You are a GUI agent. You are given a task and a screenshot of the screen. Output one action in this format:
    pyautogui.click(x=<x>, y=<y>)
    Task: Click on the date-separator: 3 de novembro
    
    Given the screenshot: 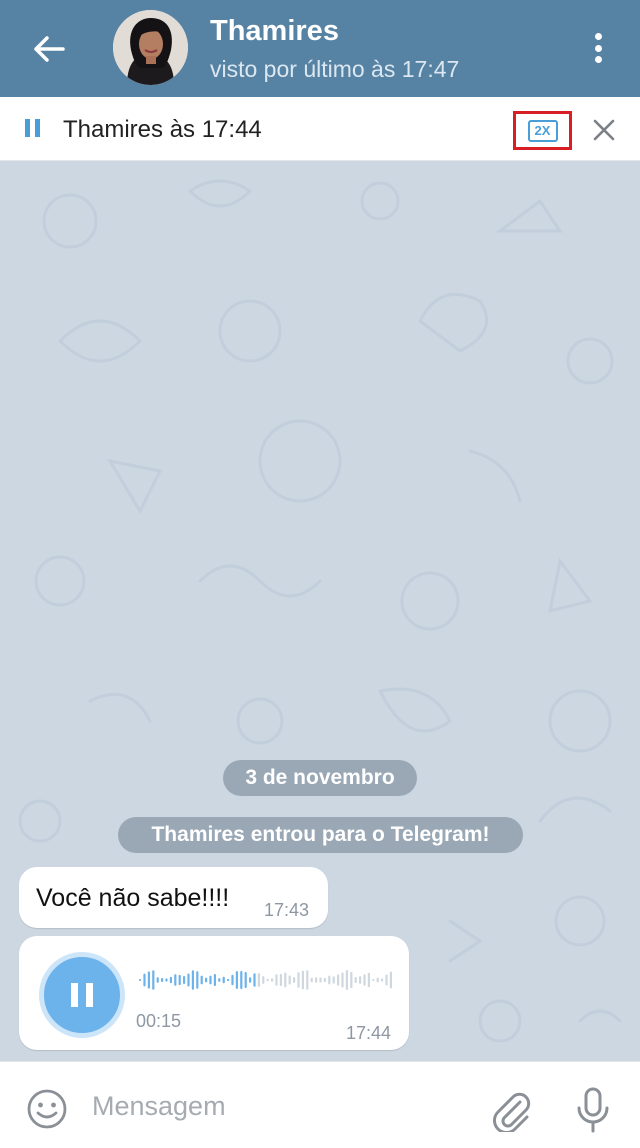 What is the action you would take?
    pyautogui.click(x=320, y=778)
    